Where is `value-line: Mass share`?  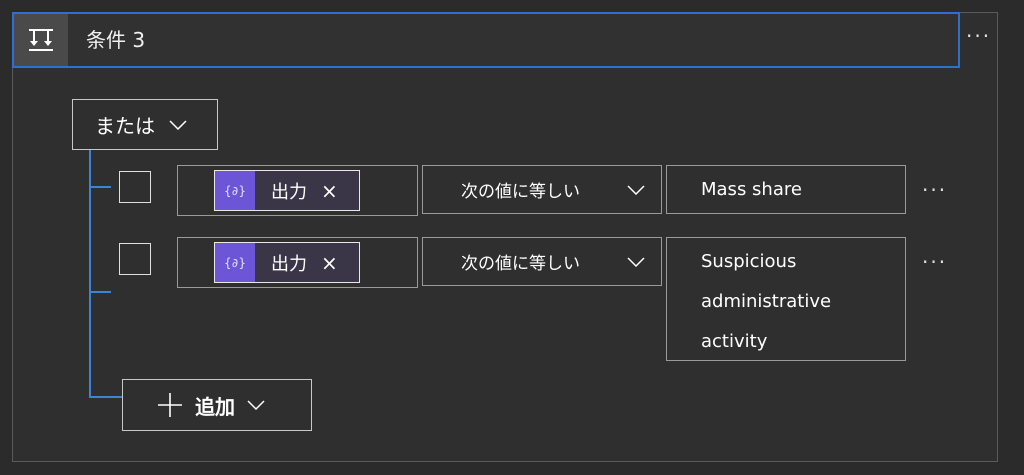
value-line: Mass share is located at coordinates (751, 189).